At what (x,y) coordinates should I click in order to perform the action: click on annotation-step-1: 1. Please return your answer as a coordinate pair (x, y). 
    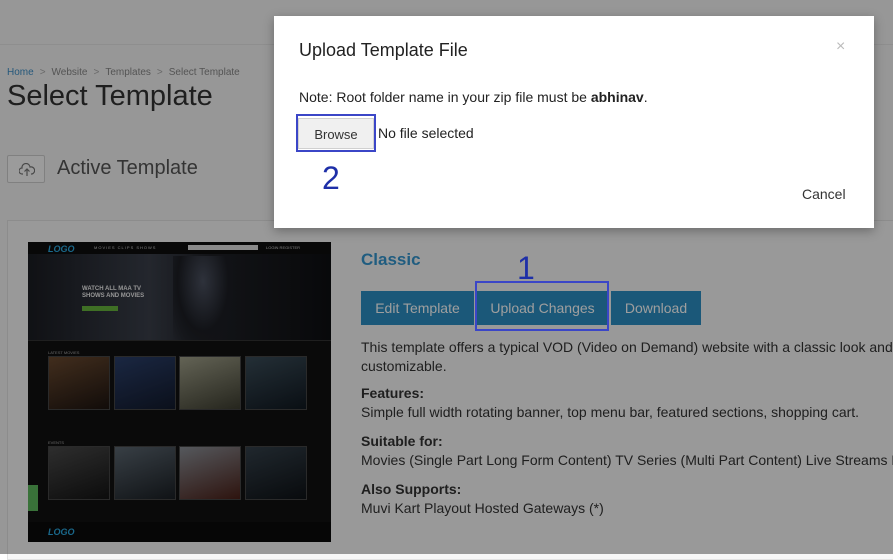
    Looking at the image, I should click on (526, 268).